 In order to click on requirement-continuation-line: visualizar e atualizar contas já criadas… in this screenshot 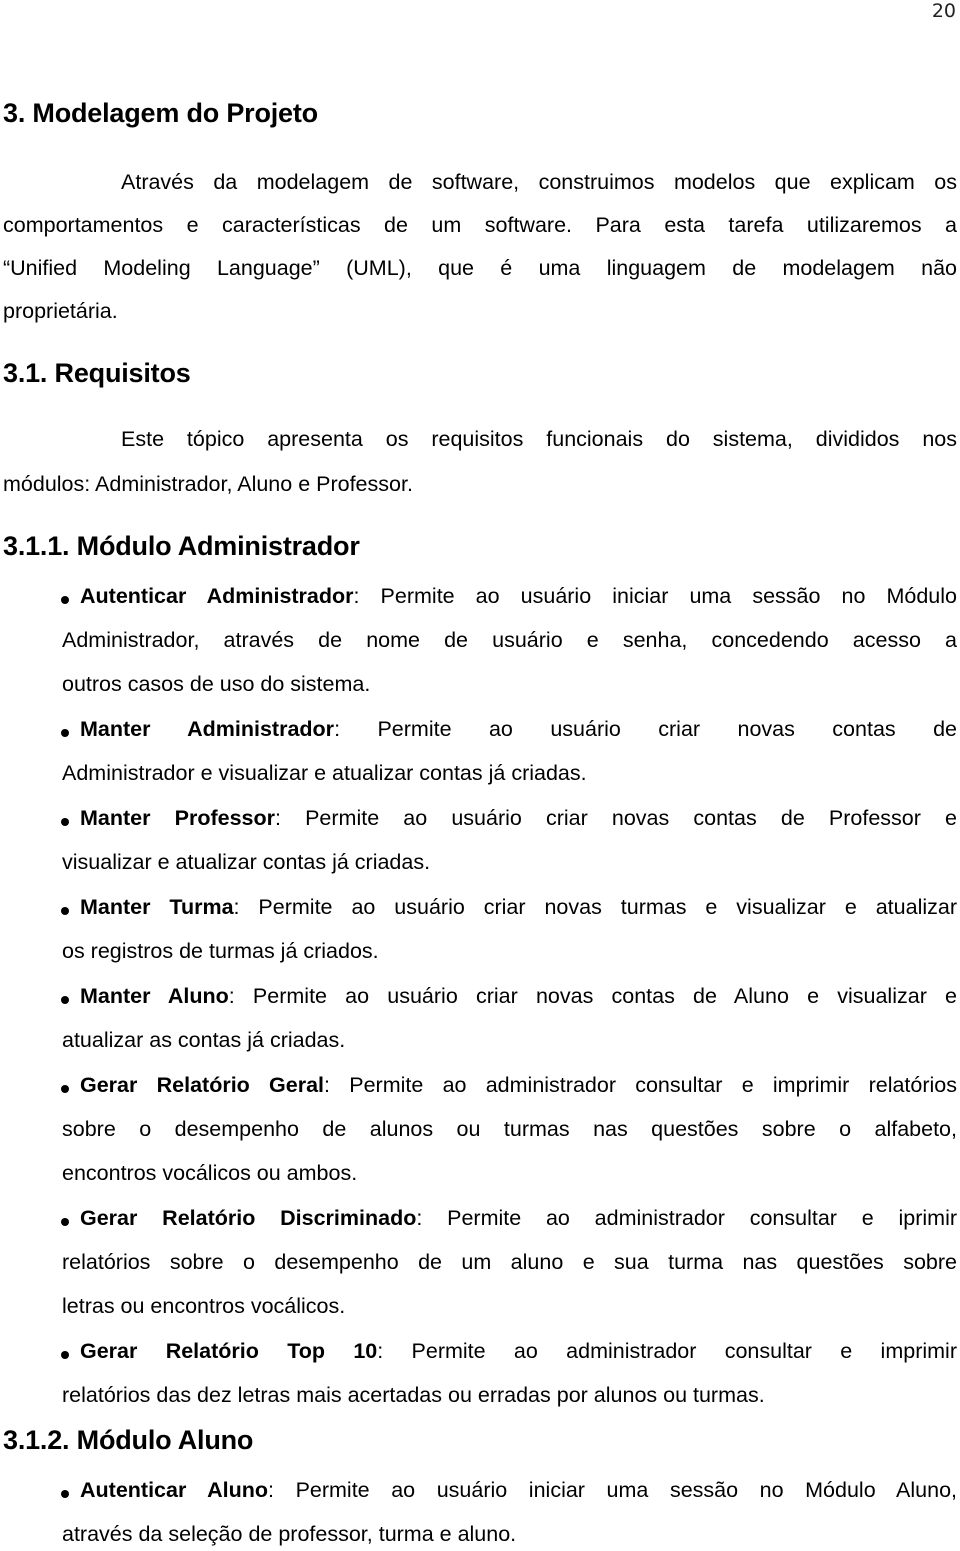, I will do `click(246, 862)`.